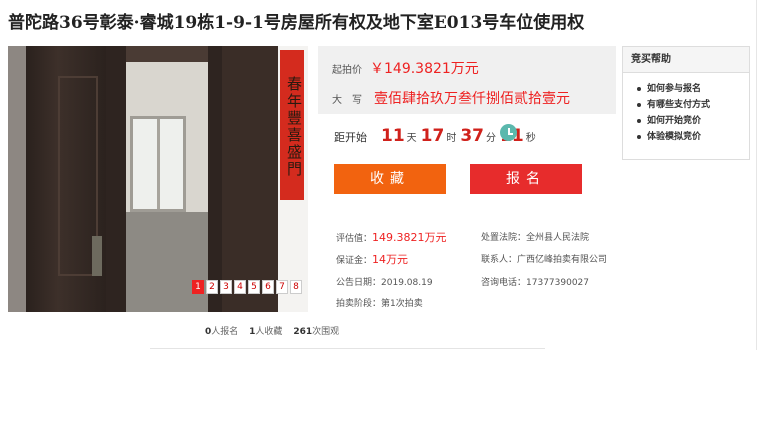 This screenshot has width=779, height=434. I want to click on door-handle, so click(97, 256).